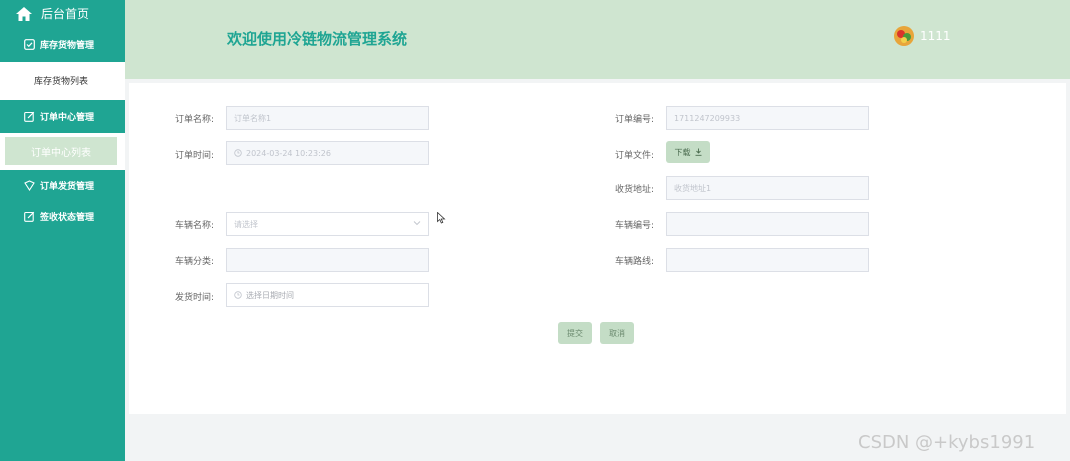 The image size is (1070, 461). I want to click on address-input: 收货地址1, so click(767, 188).